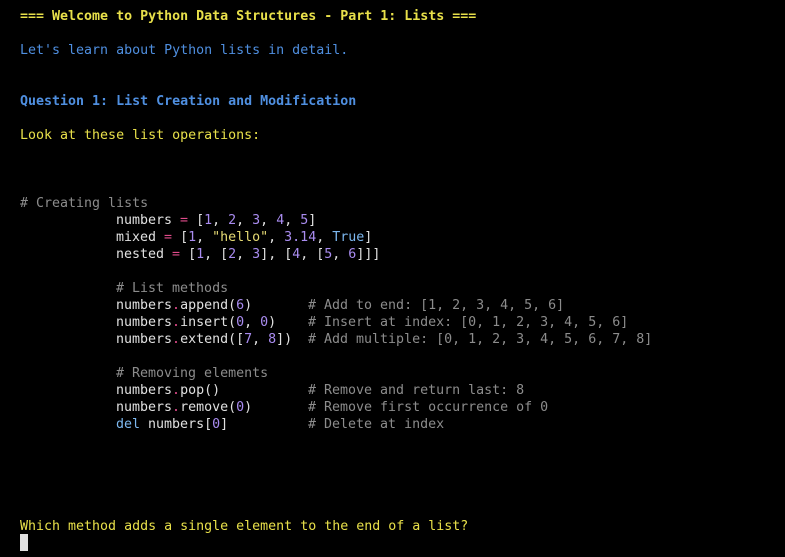 The width and height of the screenshot is (785, 557). Describe the element at coordinates (184, 407) in the screenshot. I see `code-line-remove: numbers.remove(0)` at that location.